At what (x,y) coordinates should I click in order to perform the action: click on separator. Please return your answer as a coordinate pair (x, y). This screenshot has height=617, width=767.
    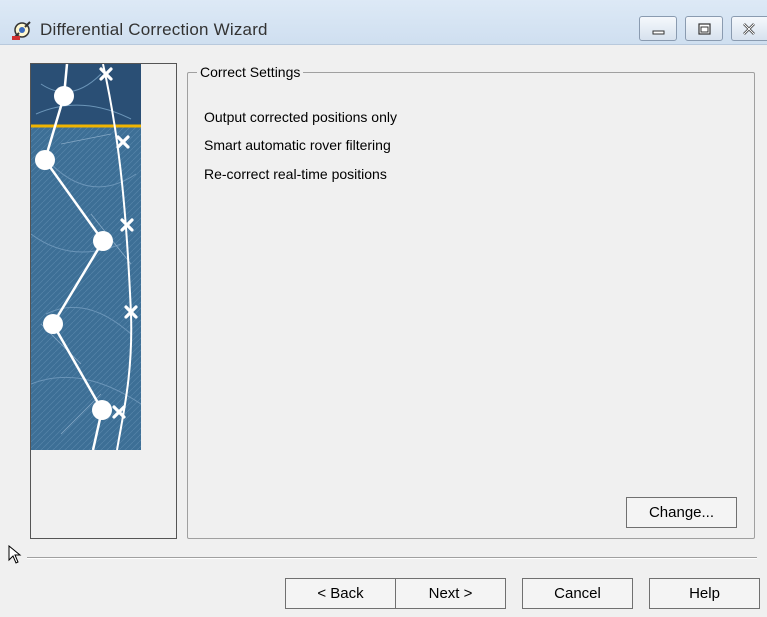
    Looking at the image, I should click on (392, 558).